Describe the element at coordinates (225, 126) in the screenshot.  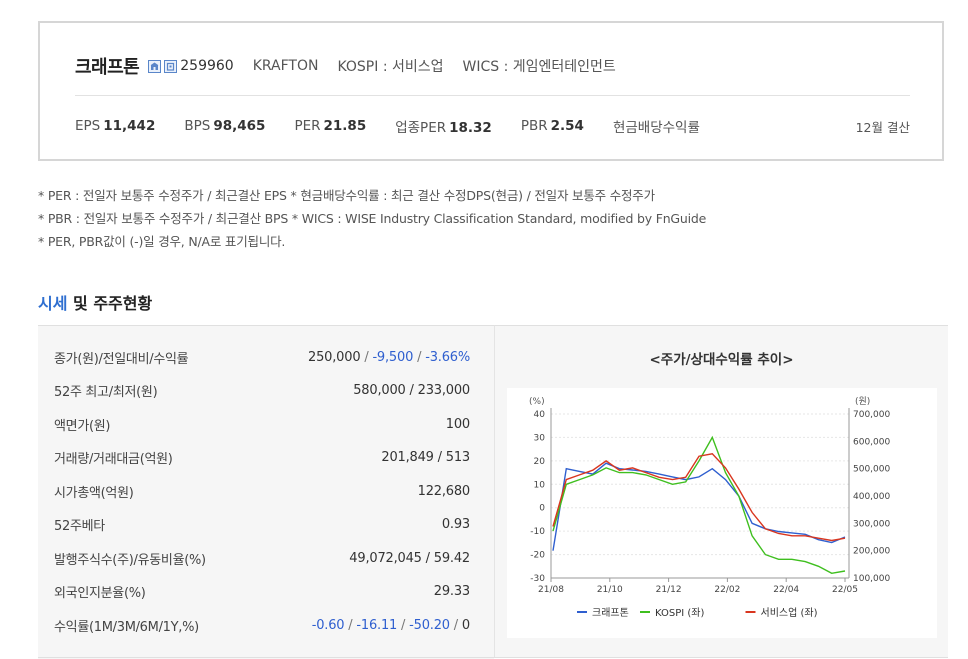
I see `metric-bps: BPS 98,465` at that location.